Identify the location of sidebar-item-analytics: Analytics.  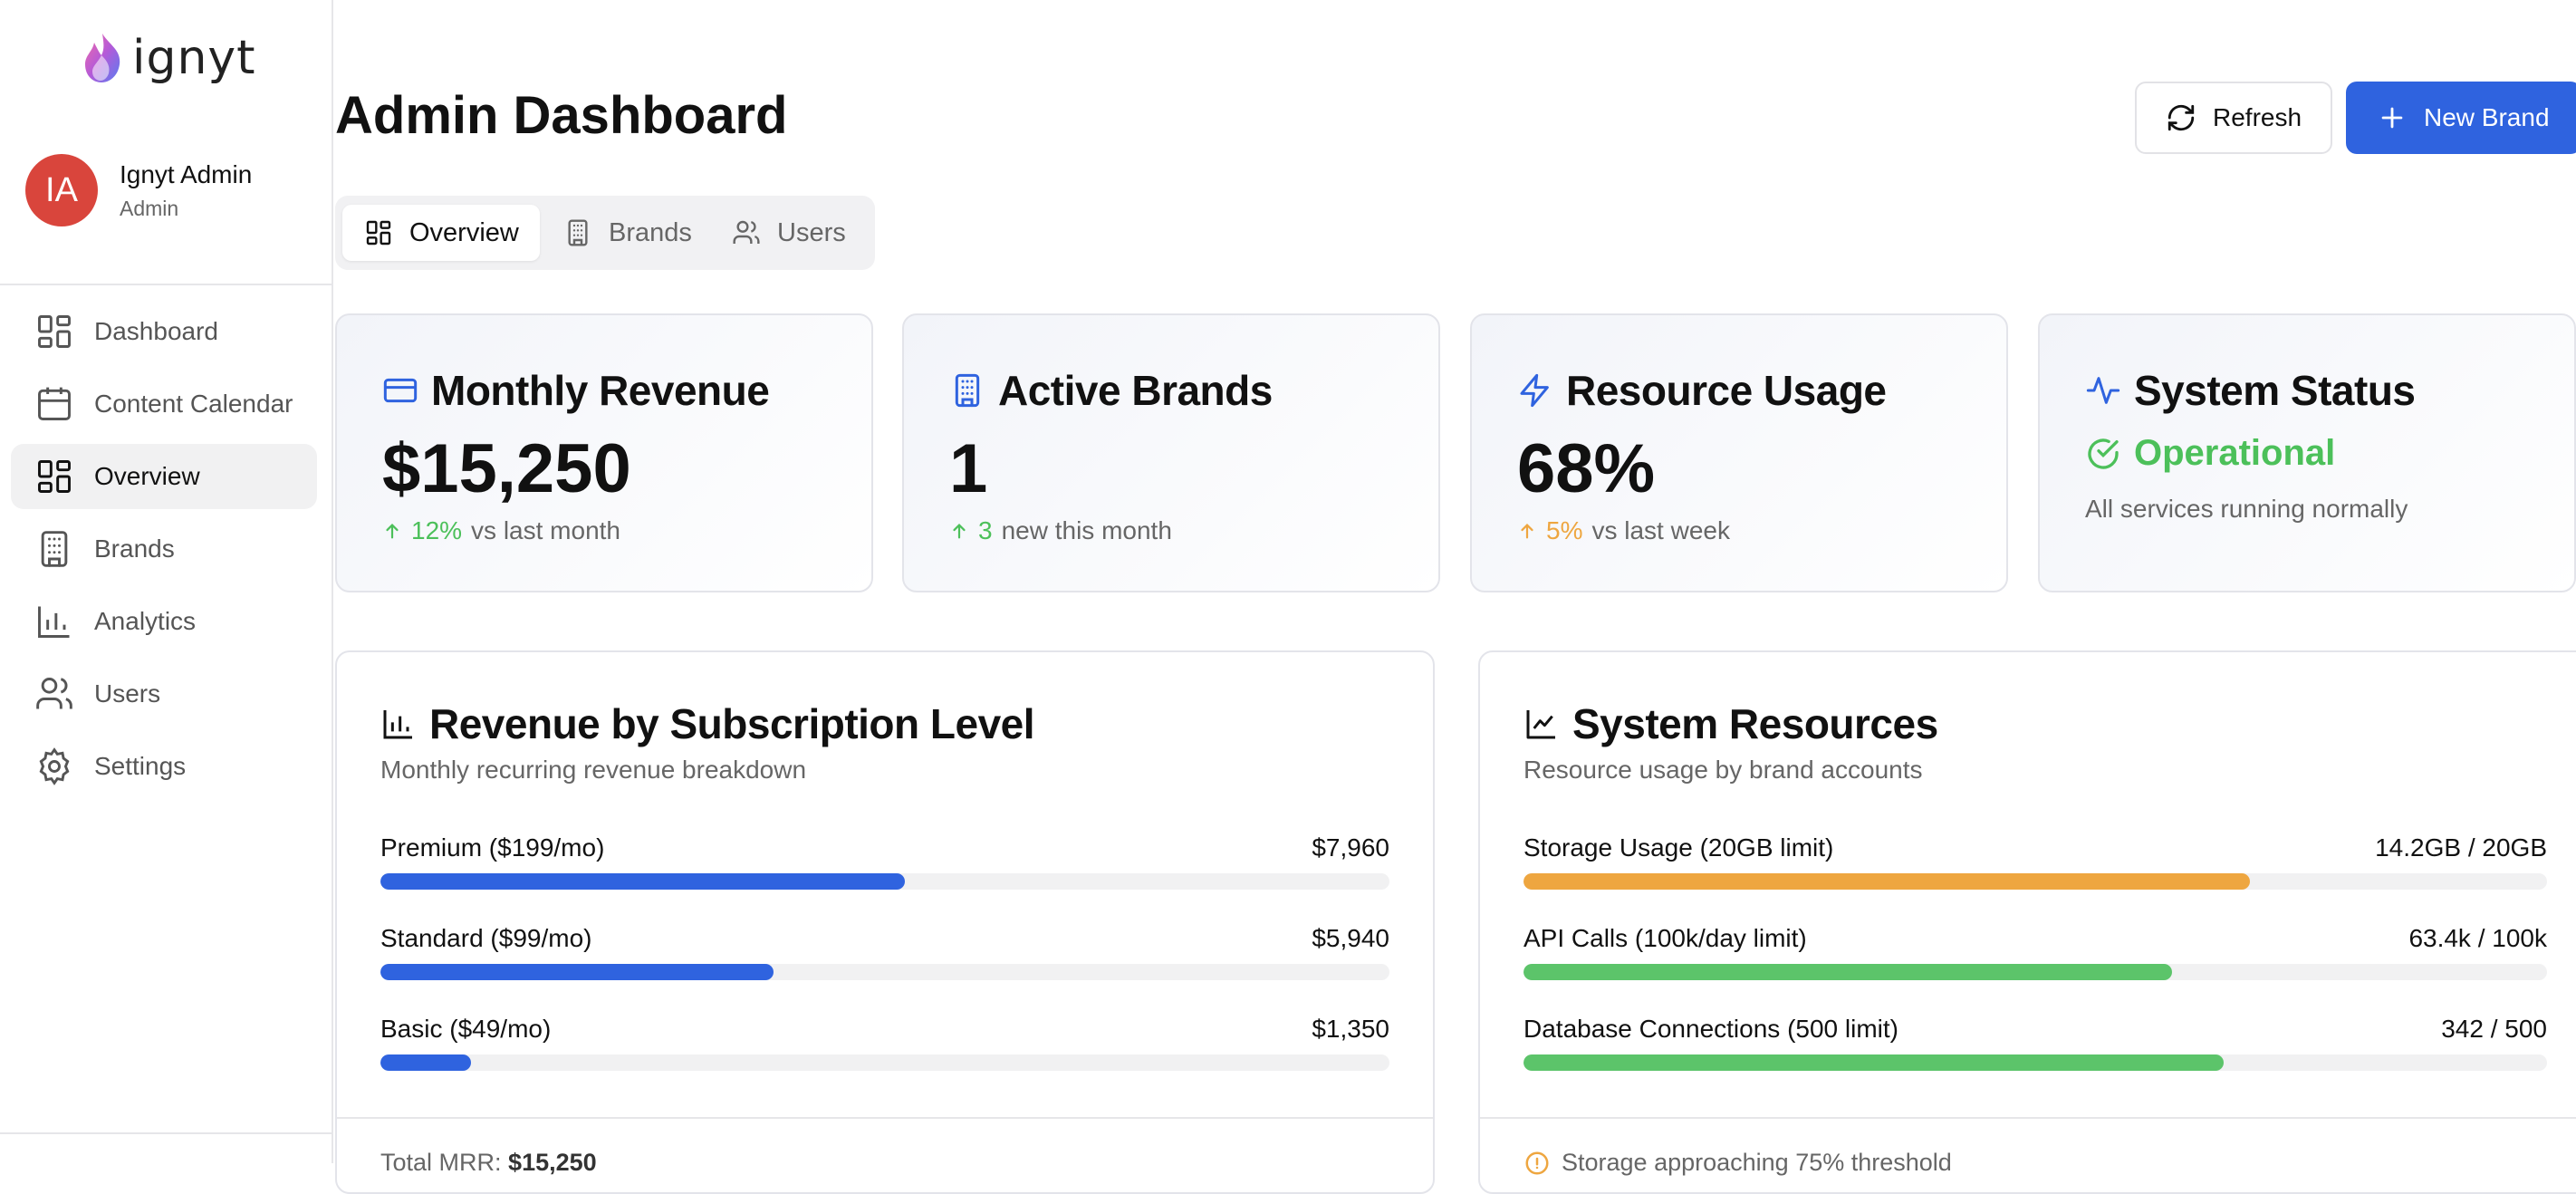
(164, 621).